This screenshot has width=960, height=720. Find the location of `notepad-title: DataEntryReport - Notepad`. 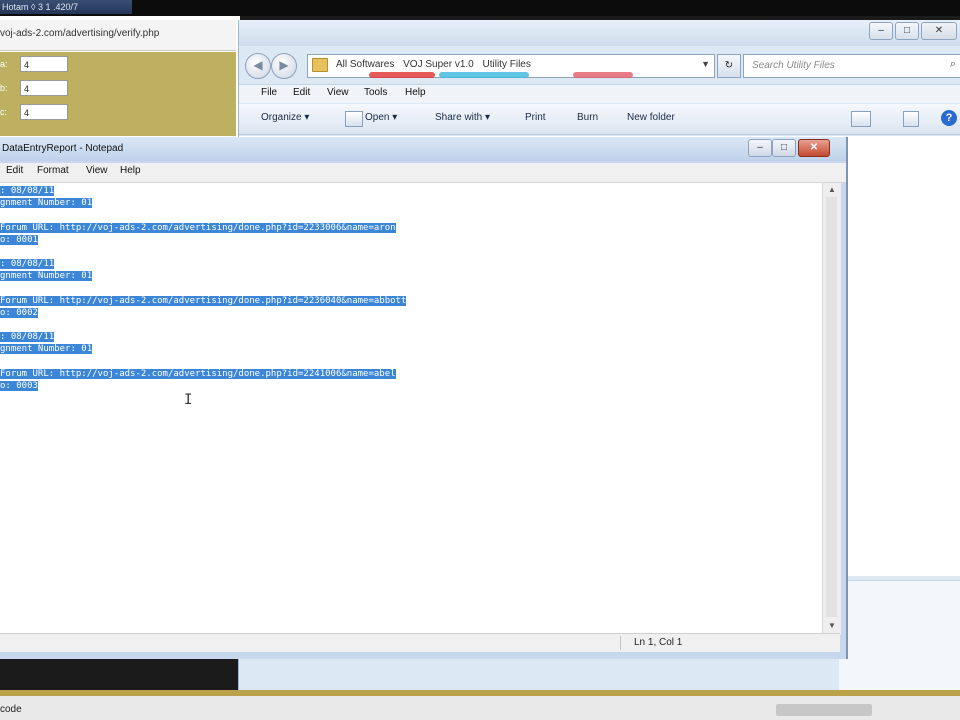

notepad-title: DataEntryReport - Notepad is located at coordinates (63, 148).